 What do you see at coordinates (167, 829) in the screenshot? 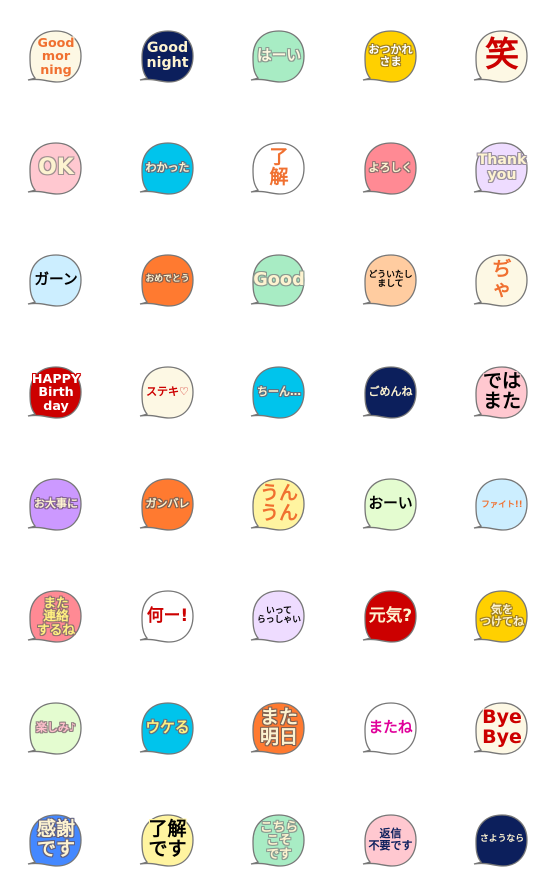
I see `sticker-text-line: 了解` at bounding box center [167, 829].